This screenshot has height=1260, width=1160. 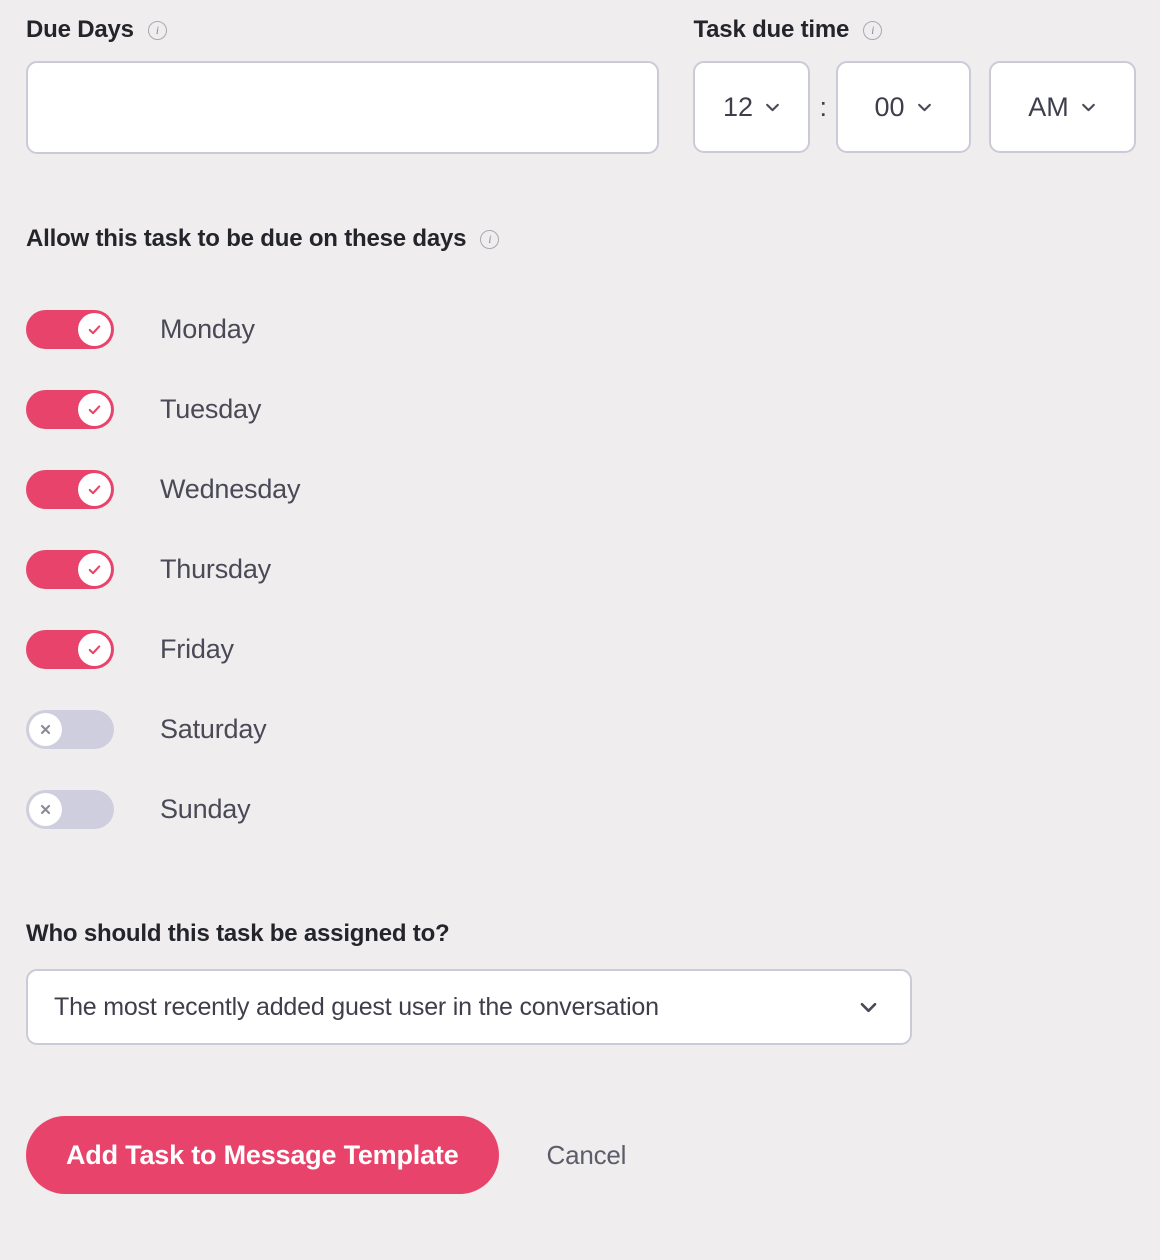 What do you see at coordinates (1048, 106) in the screenshot?
I see `meridiem-value: AM` at bounding box center [1048, 106].